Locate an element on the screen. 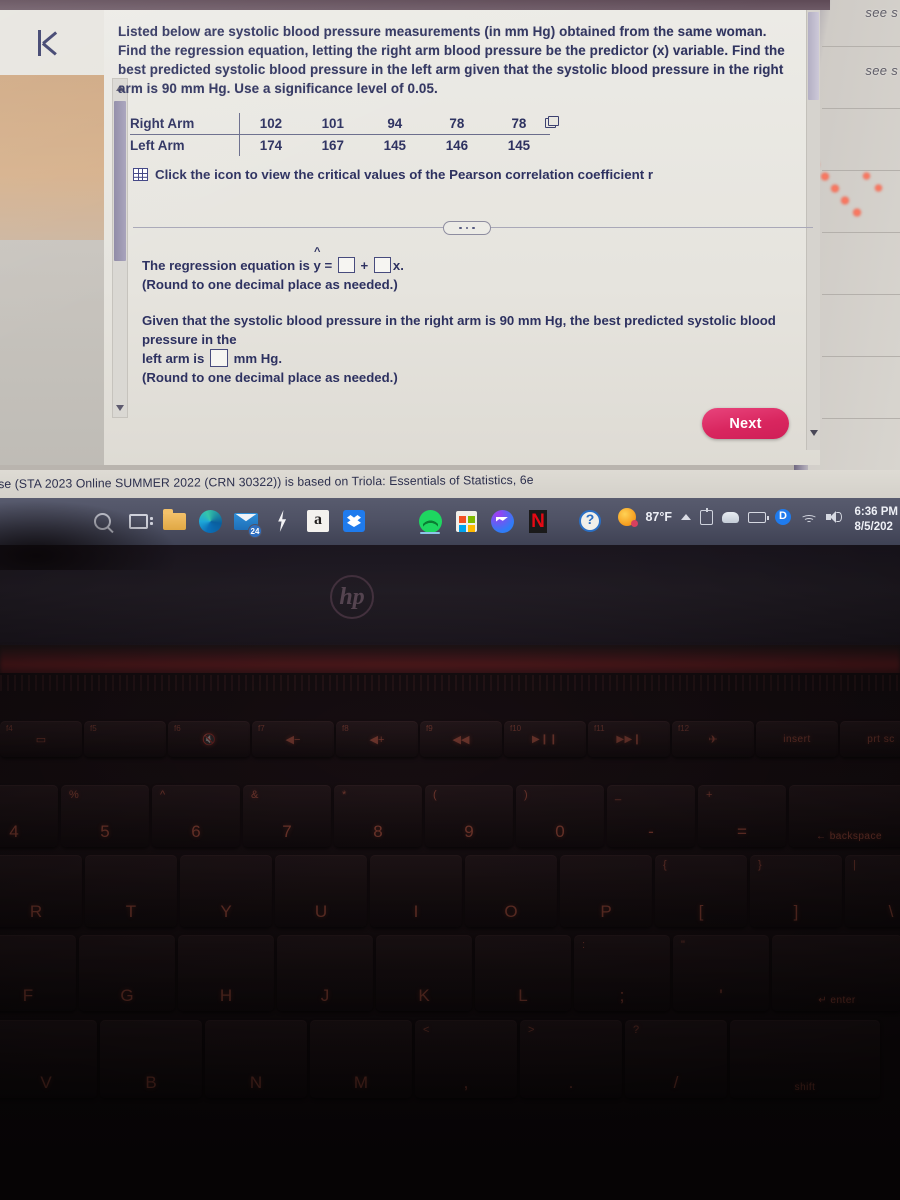 The width and height of the screenshot is (900, 1200). volume-icon is located at coordinates (834, 517).